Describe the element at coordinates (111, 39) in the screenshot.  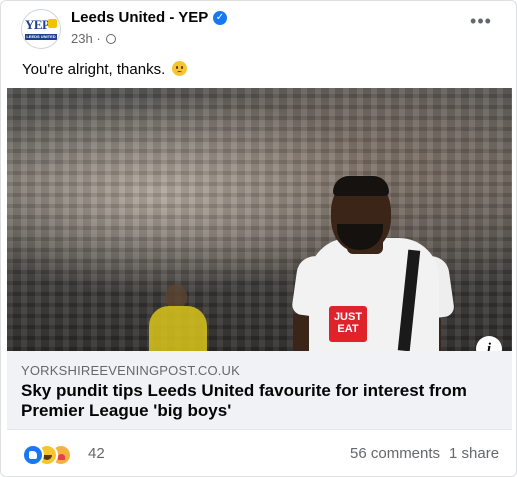
I see `globe-icon` at that location.